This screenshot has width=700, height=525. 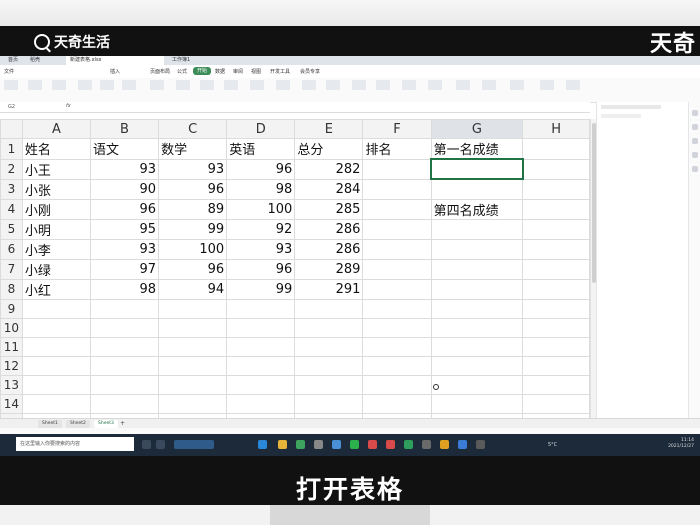 What do you see at coordinates (329, 189) in the screenshot?
I see `table-cell: 284` at bounding box center [329, 189].